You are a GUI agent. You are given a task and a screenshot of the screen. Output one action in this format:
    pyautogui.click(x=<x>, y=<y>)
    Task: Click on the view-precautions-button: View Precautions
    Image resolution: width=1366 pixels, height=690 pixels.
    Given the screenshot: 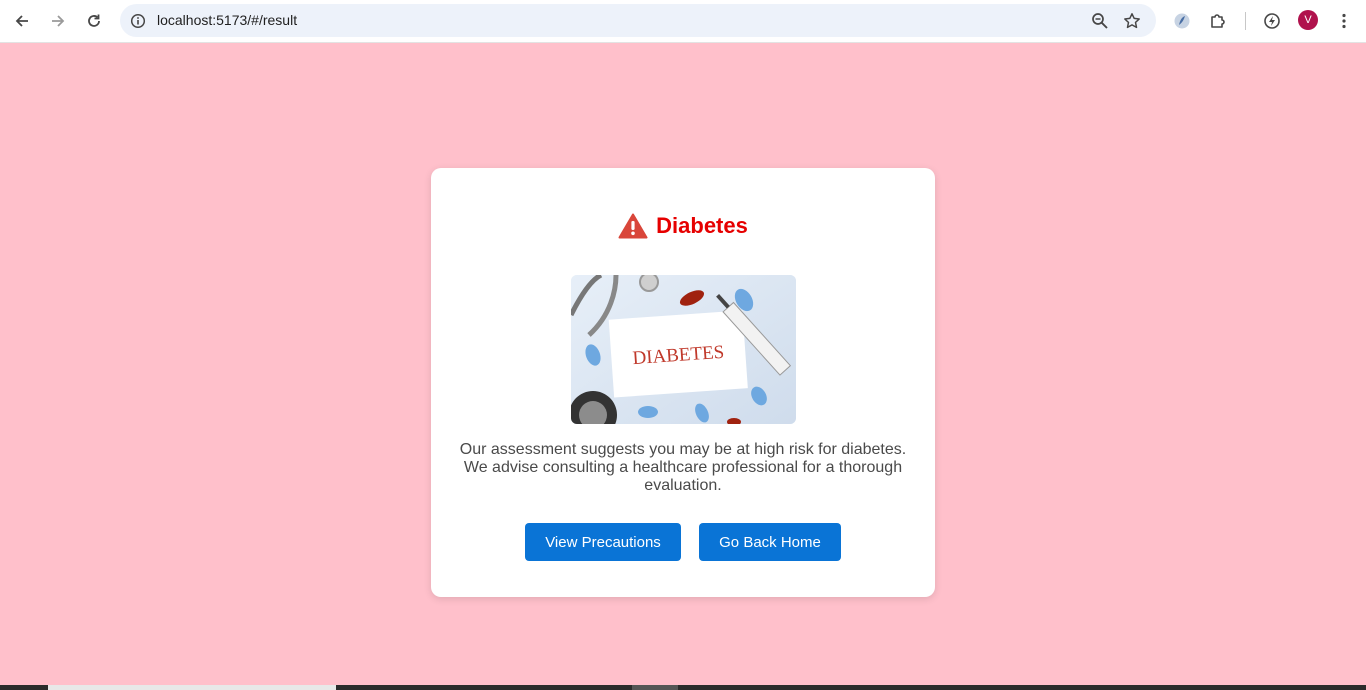 What is the action you would take?
    pyautogui.click(x=603, y=542)
    